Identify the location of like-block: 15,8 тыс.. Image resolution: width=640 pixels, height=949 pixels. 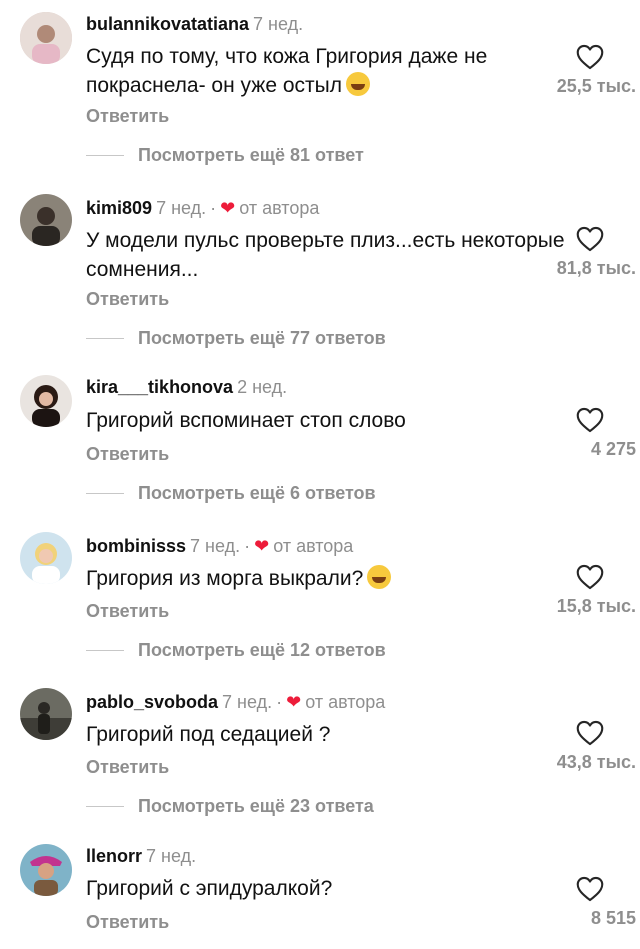
(590, 590).